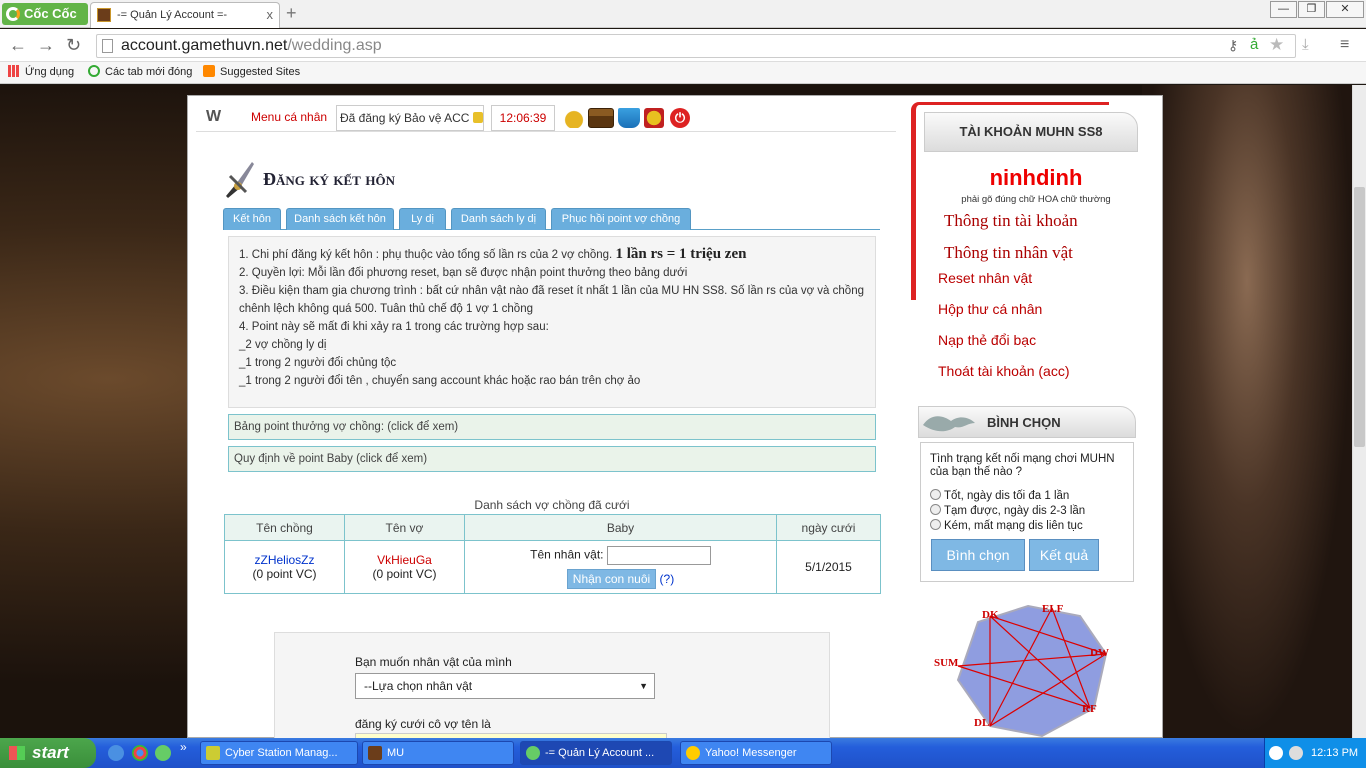 This screenshot has width=1366, height=768. Describe the element at coordinates (438, 753) in the screenshot. I see `task-mu: MU` at that location.